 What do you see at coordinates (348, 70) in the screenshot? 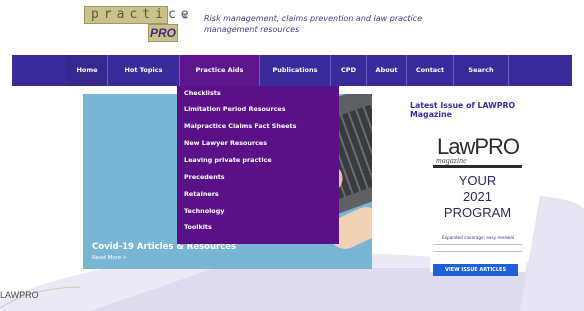
I see `nav-cpd: CPD` at bounding box center [348, 70].